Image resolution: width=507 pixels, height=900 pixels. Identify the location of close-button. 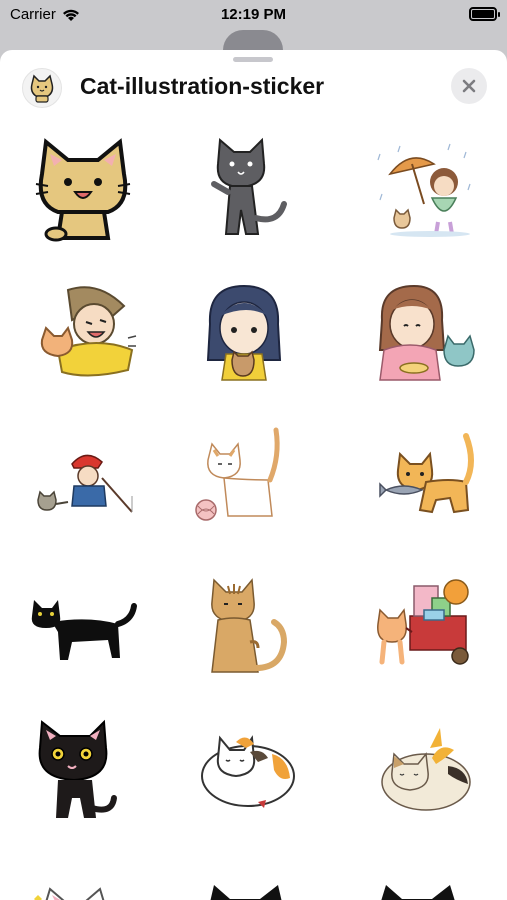
(469, 86).